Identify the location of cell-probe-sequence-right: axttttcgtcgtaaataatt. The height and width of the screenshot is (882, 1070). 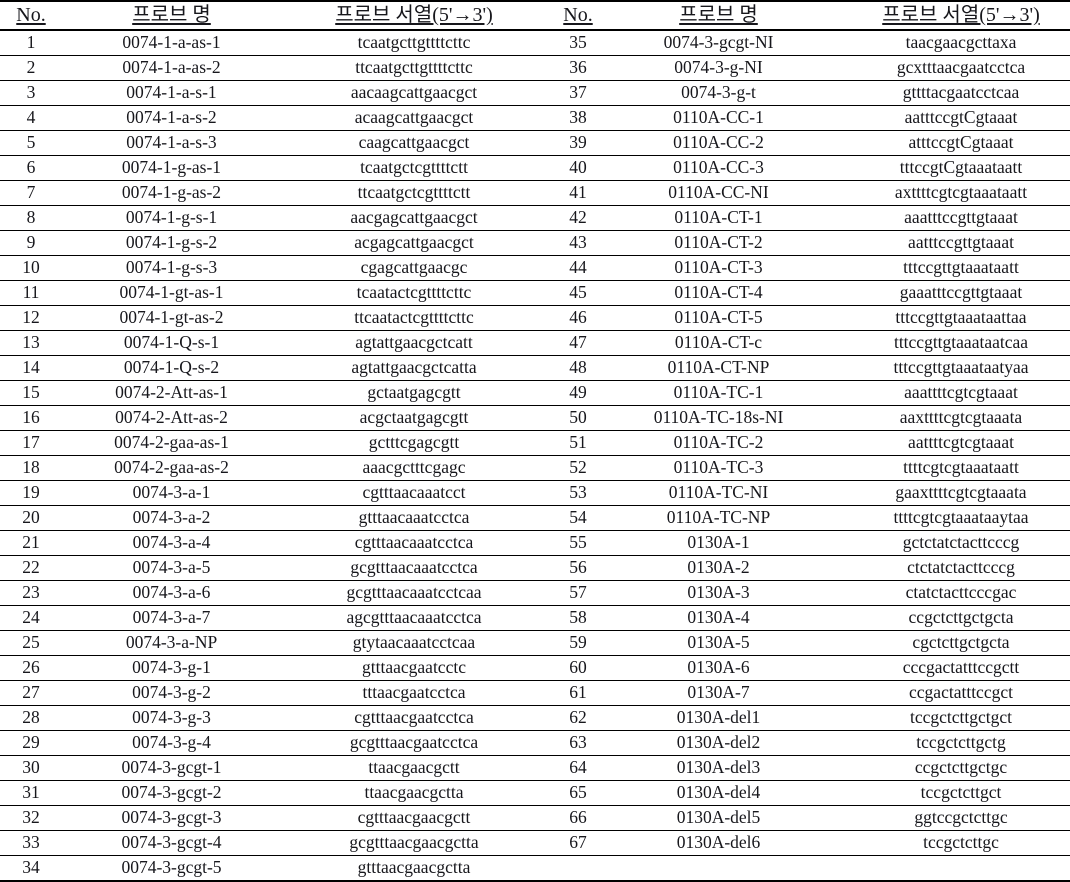
(949, 193).